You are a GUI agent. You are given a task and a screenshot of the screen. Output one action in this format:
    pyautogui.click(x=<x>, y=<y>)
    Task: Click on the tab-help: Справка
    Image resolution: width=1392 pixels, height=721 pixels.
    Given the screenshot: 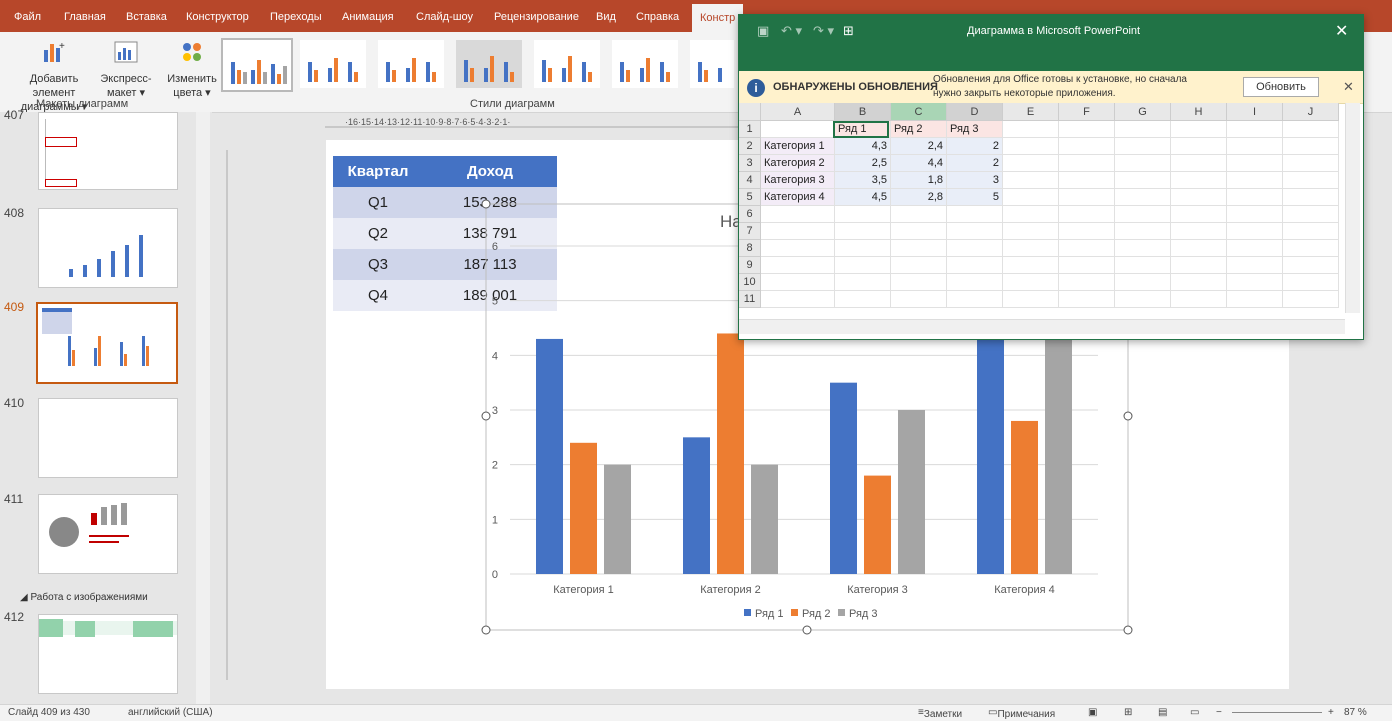 What is the action you would take?
    pyautogui.click(x=657, y=16)
    